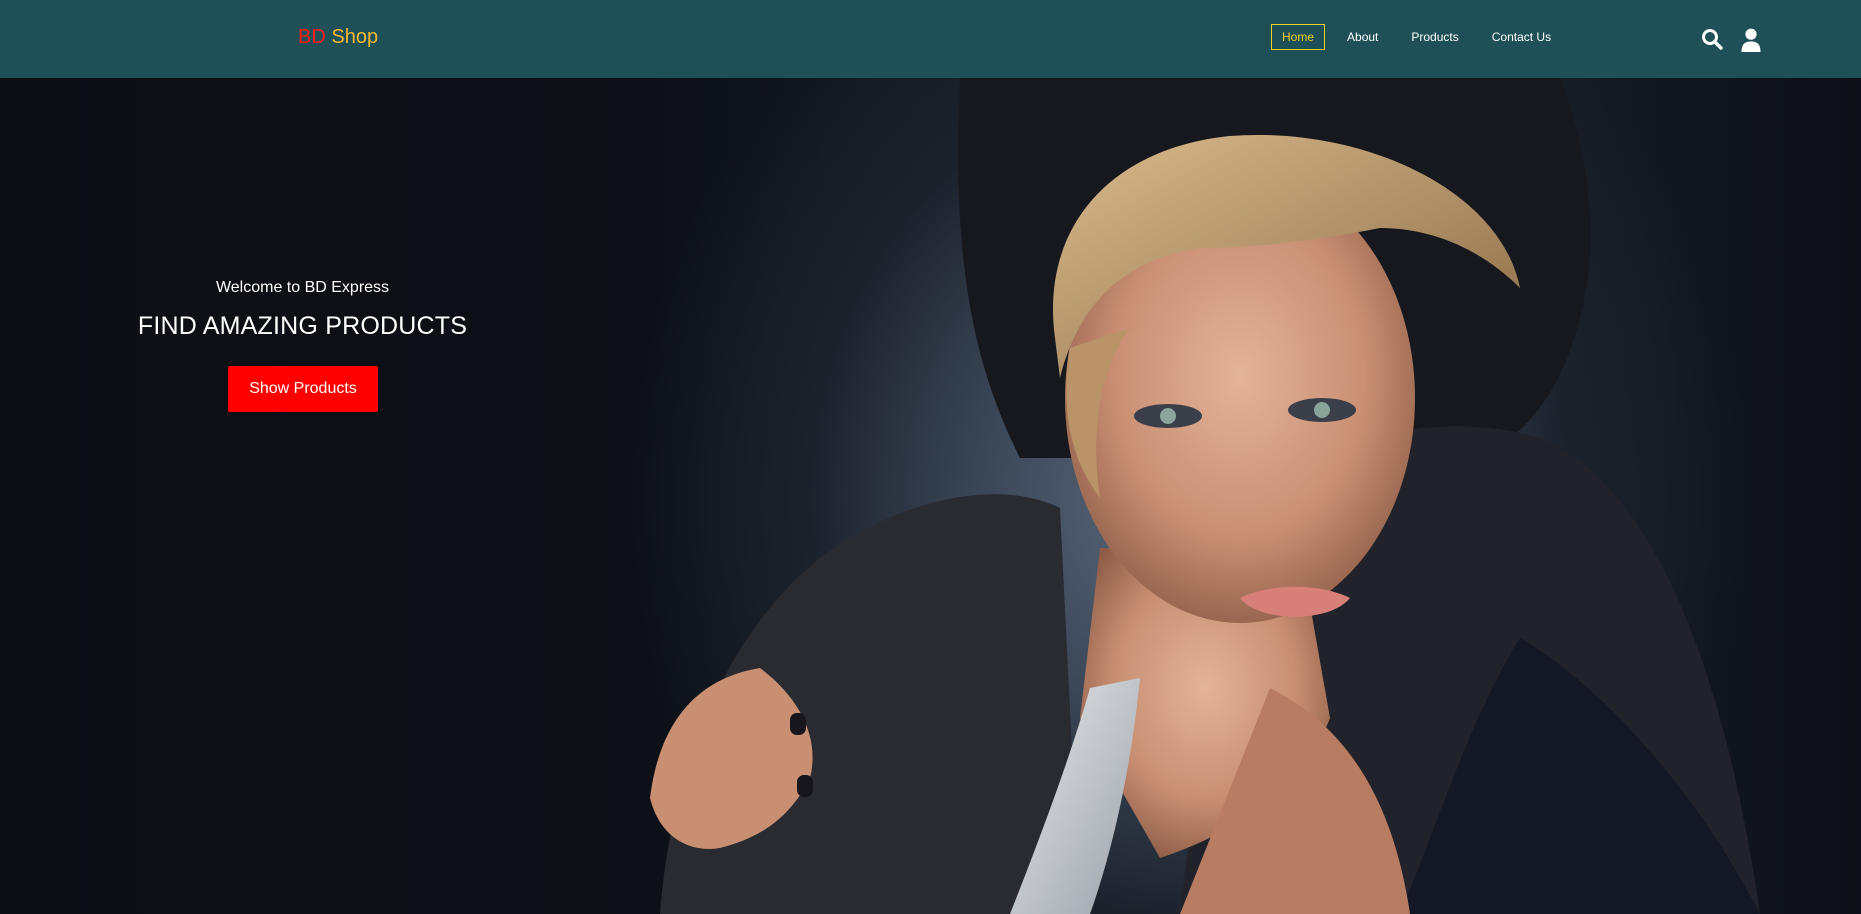  Describe the element at coordinates (1298, 37) in the screenshot. I see `nav-home-link: Home` at that location.